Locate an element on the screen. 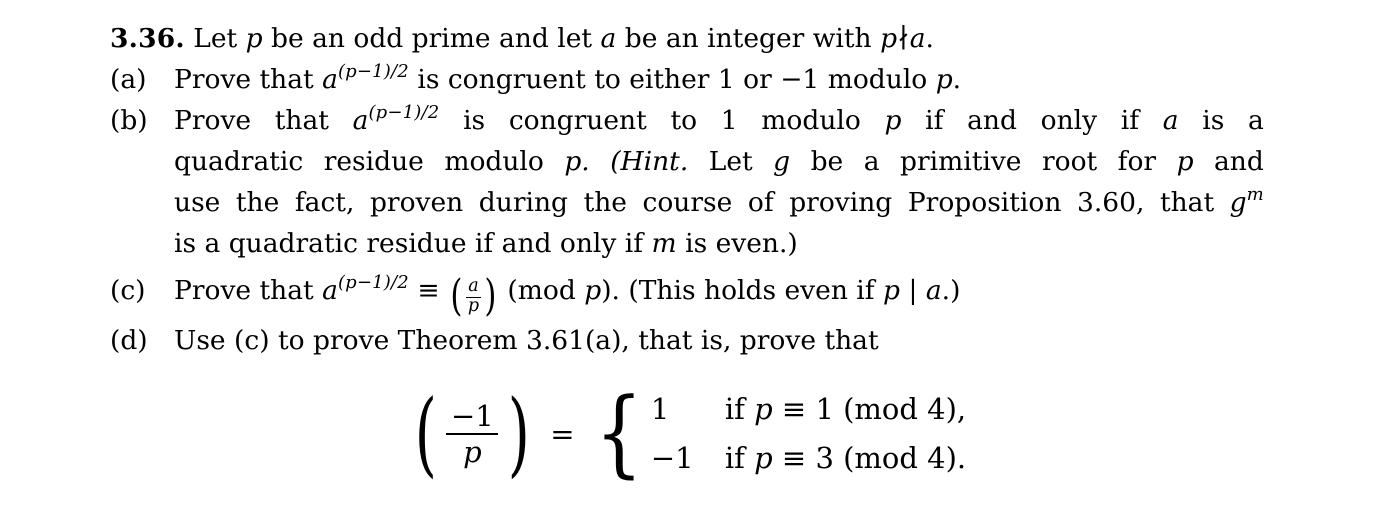  b1-w12: only is located at coordinates (1069, 120).